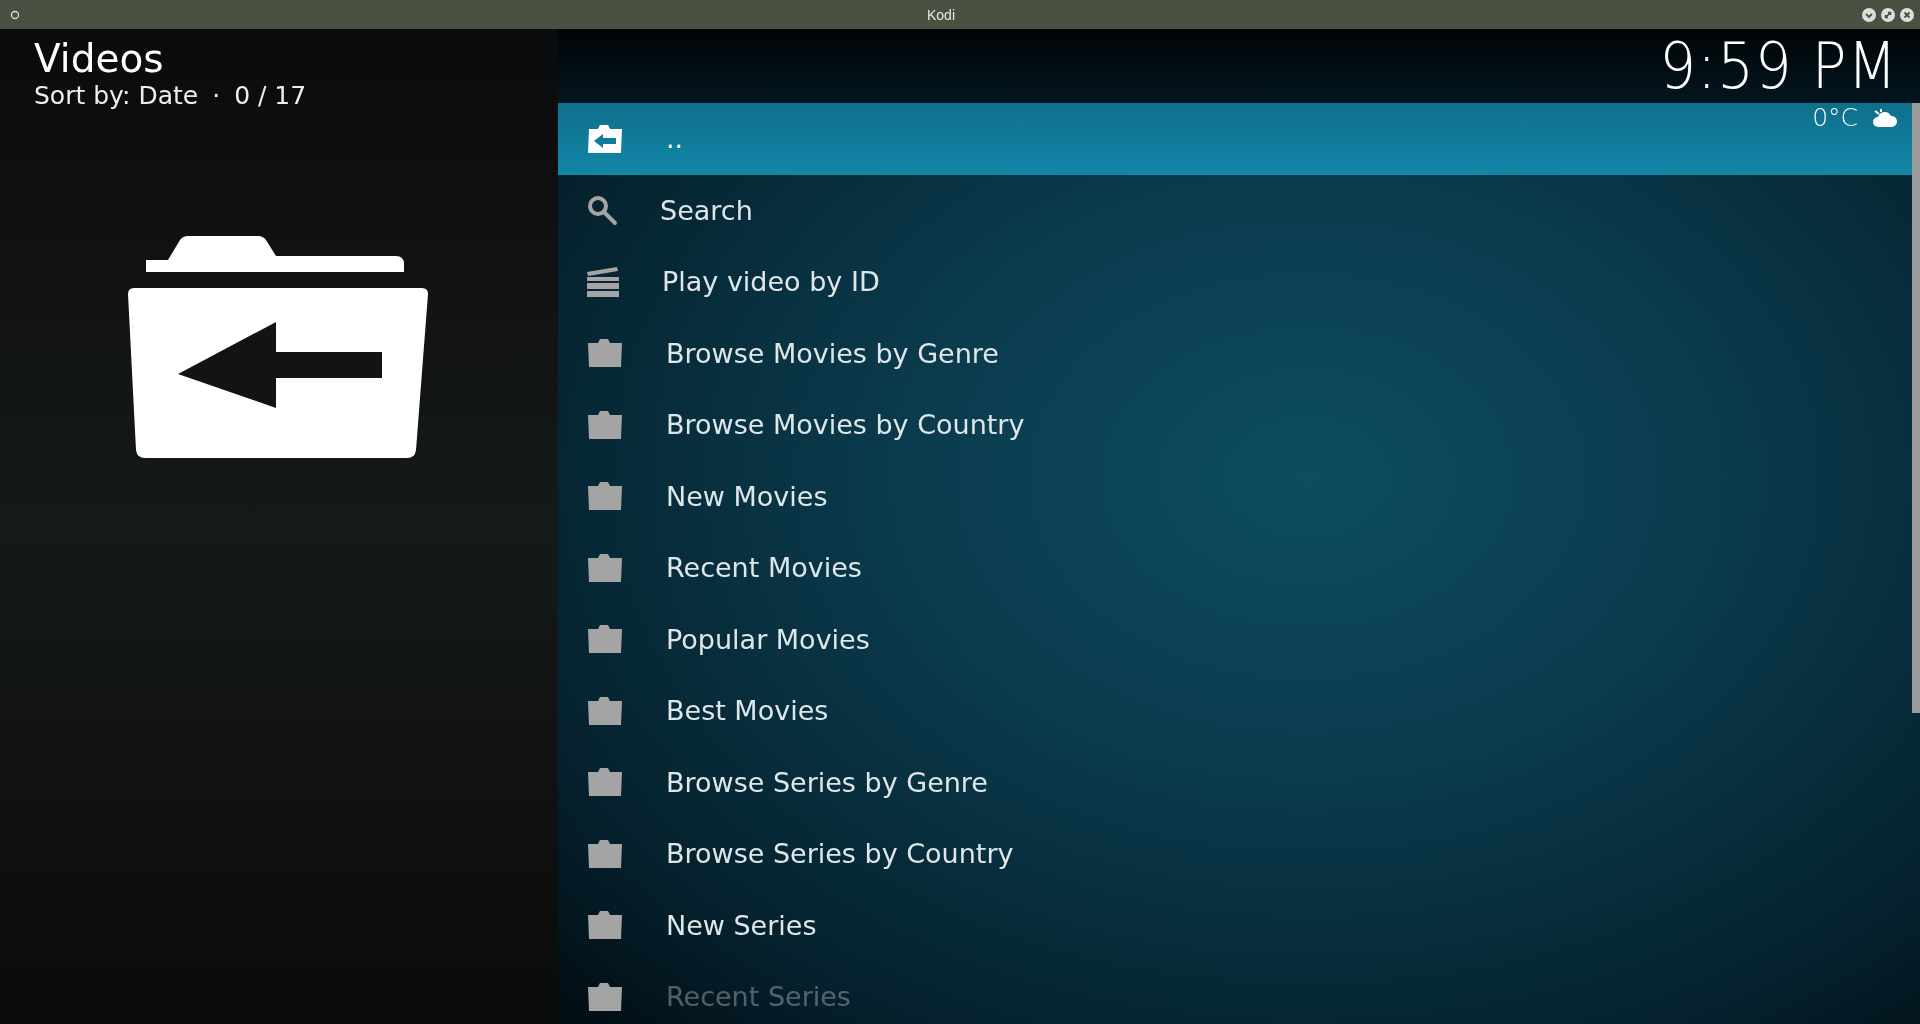 The height and width of the screenshot is (1024, 1920). I want to click on item-counter: 0 / 17, so click(270, 96).